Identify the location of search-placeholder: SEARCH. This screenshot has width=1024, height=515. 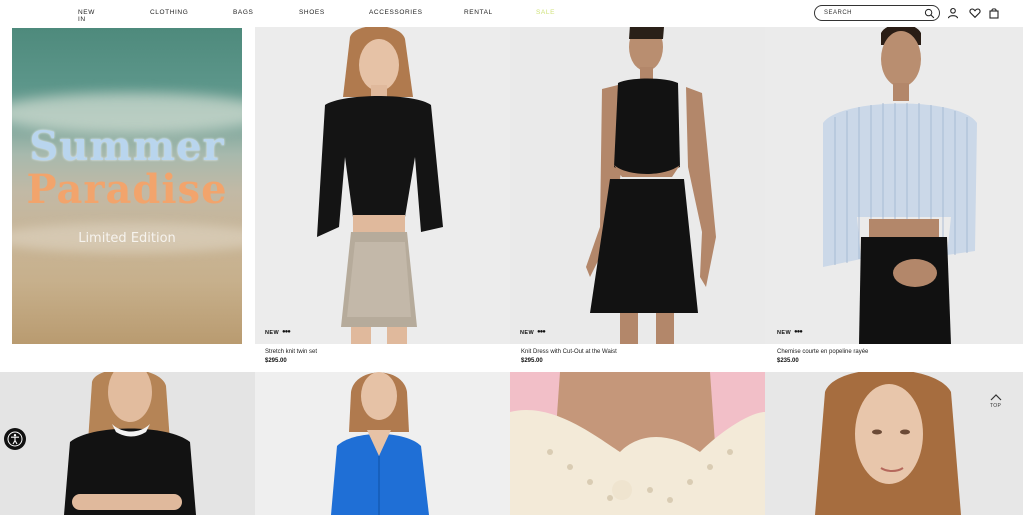
(838, 13).